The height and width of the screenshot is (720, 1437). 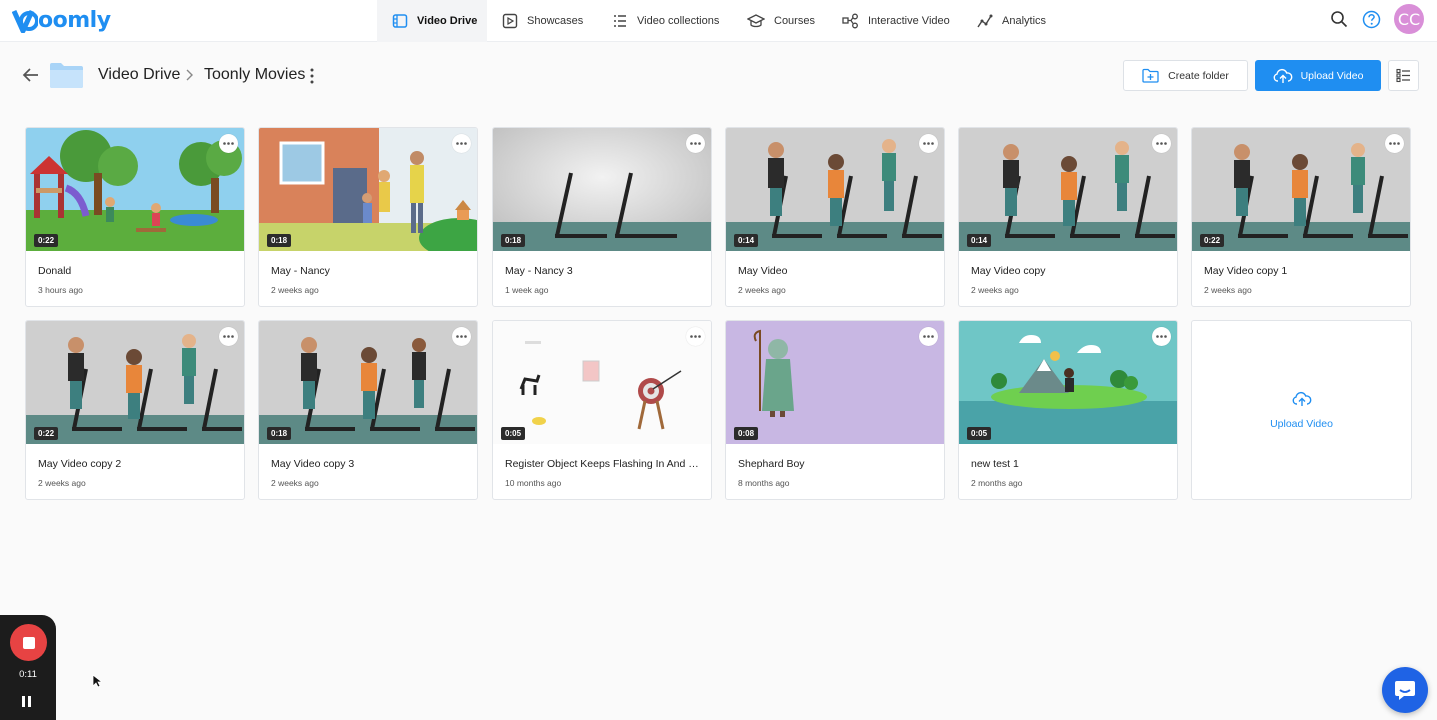 What do you see at coordinates (25, 21) in the screenshot?
I see `logo-v-icon` at bounding box center [25, 21].